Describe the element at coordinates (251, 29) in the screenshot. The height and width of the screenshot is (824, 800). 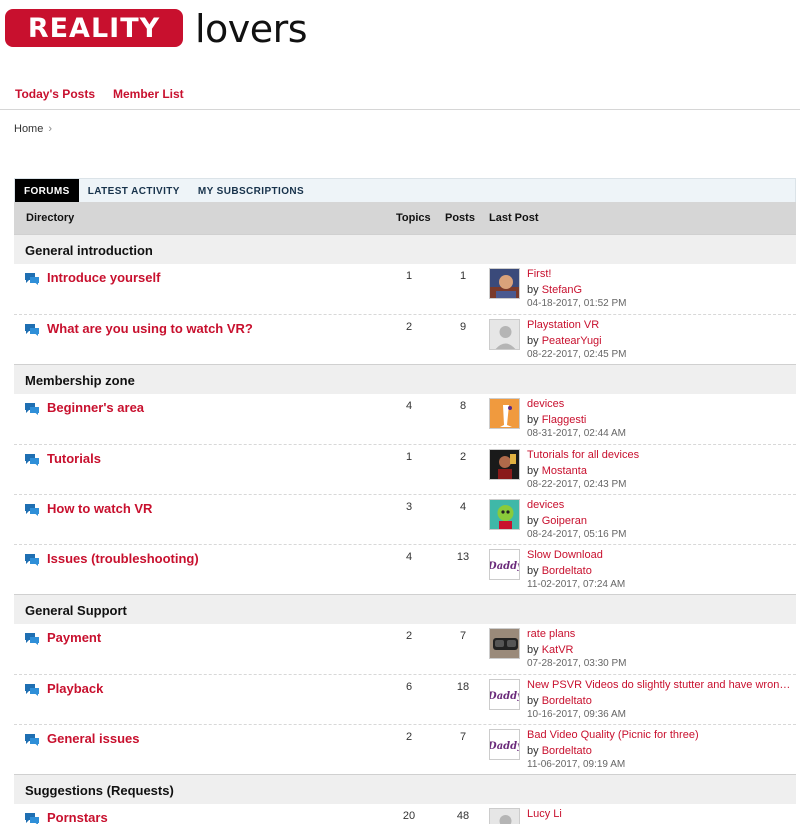
I see `logo-word-lovers: lovers` at that location.